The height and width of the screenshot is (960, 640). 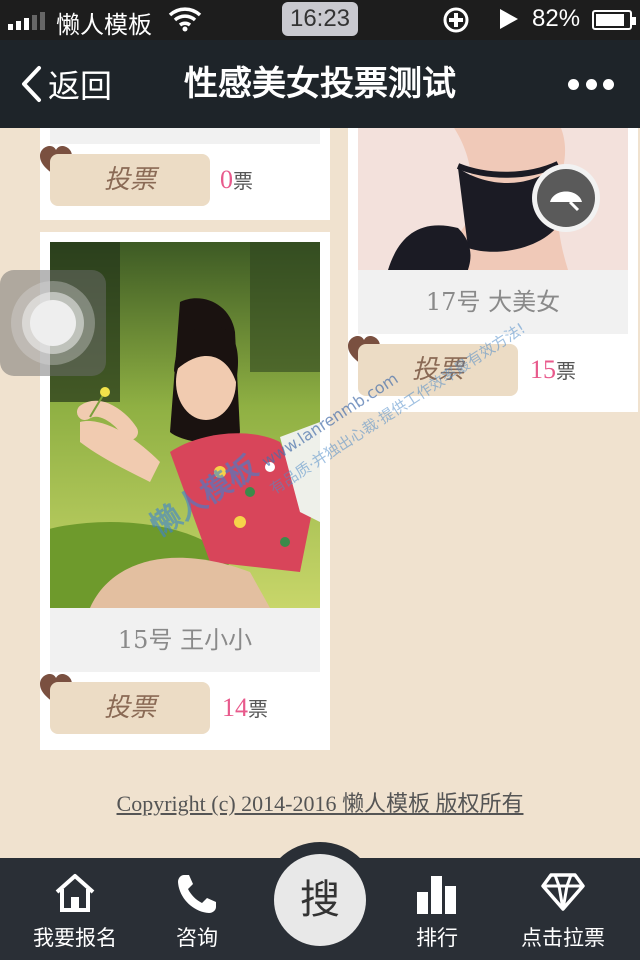 I want to click on vote-count: 15票, so click(x=553, y=371).